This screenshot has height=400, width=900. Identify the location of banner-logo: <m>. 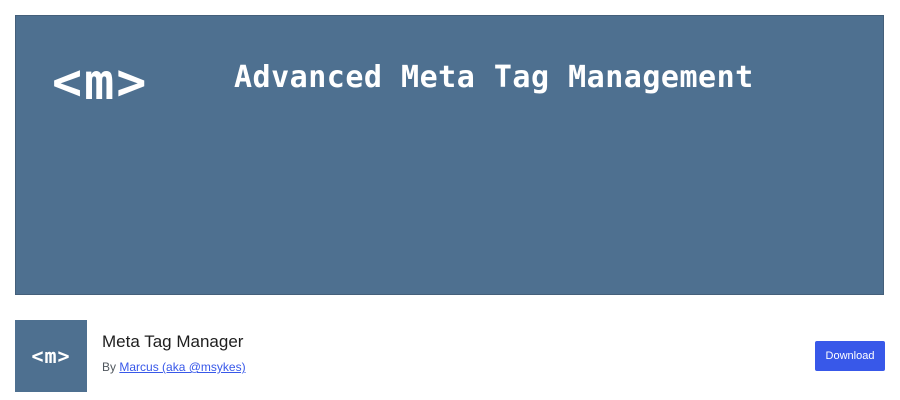
(100, 82).